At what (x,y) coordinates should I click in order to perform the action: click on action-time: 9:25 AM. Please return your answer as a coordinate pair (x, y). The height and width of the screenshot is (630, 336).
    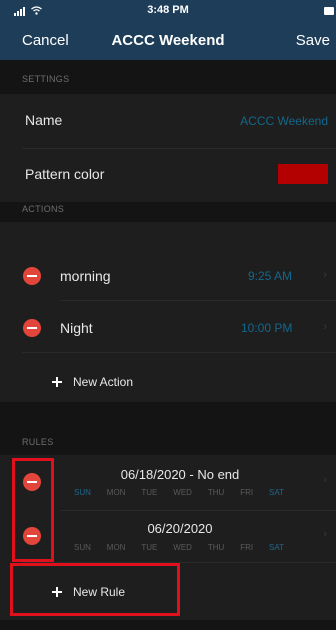
    Looking at the image, I should click on (270, 276).